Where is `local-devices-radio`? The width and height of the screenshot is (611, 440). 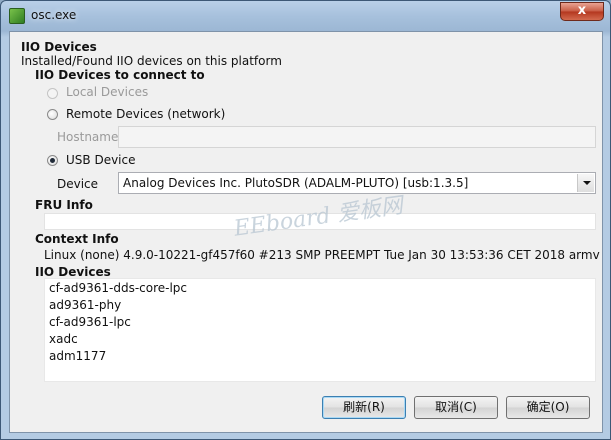
local-devices-radio is located at coordinates (52, 93).